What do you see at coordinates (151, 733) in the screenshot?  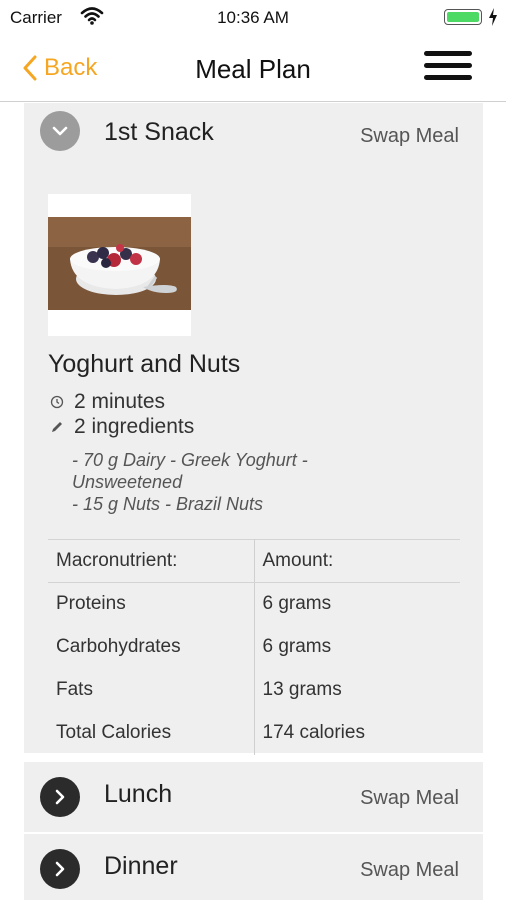 I see `macro-name: Total Calories` at bounding box center [151, 733].